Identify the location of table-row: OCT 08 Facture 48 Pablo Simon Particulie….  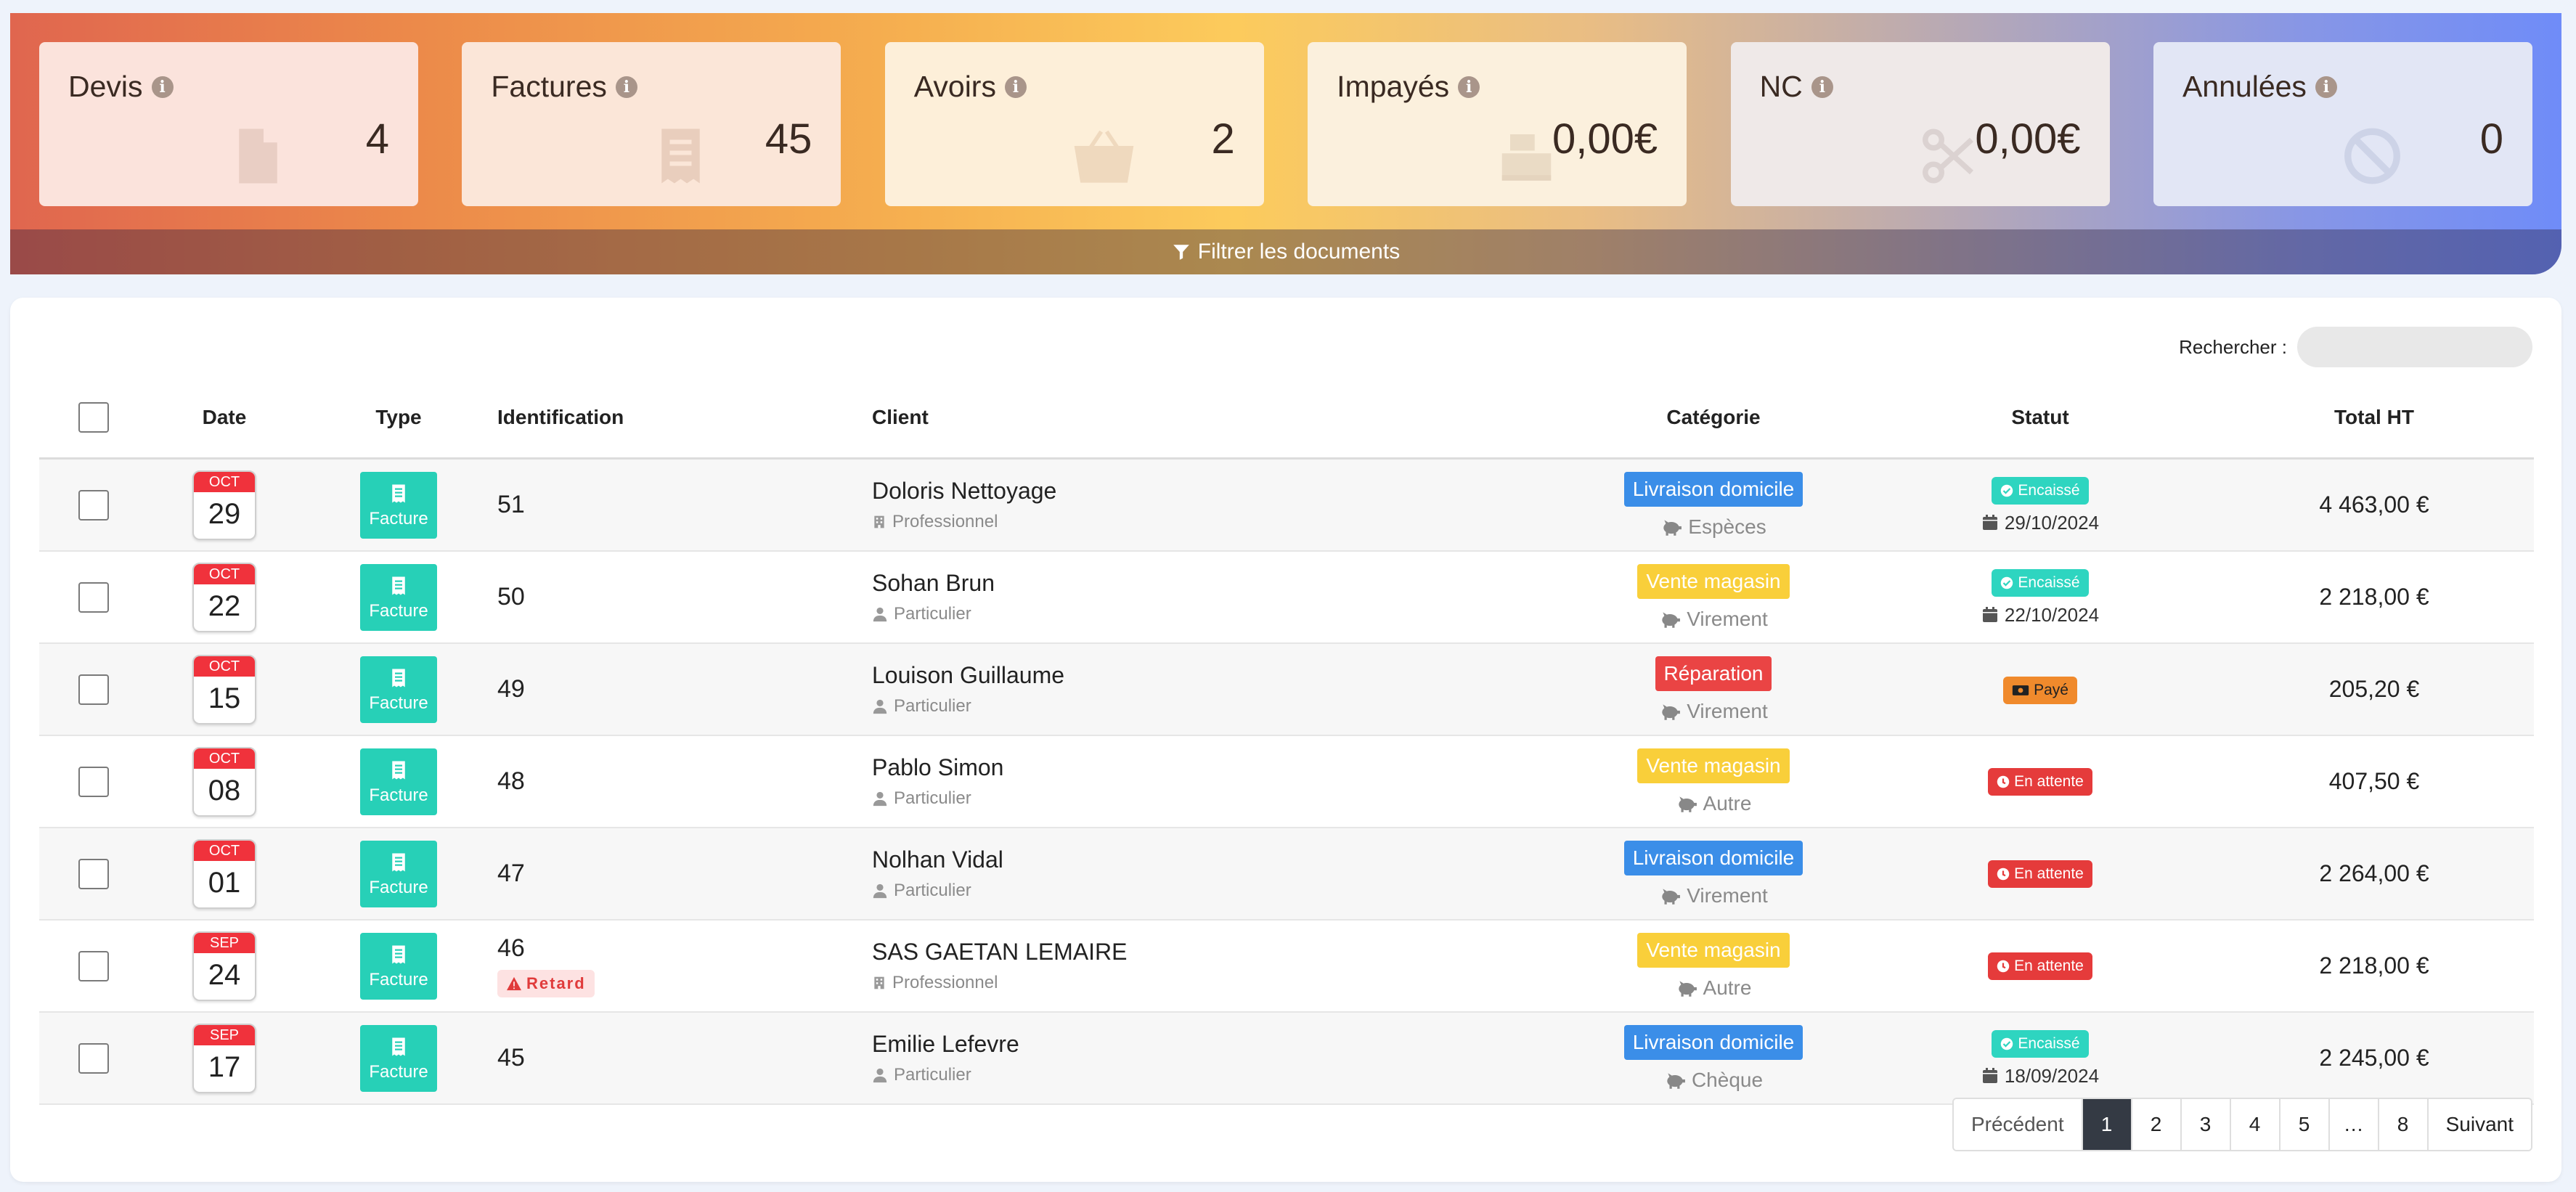
(1286, 781).